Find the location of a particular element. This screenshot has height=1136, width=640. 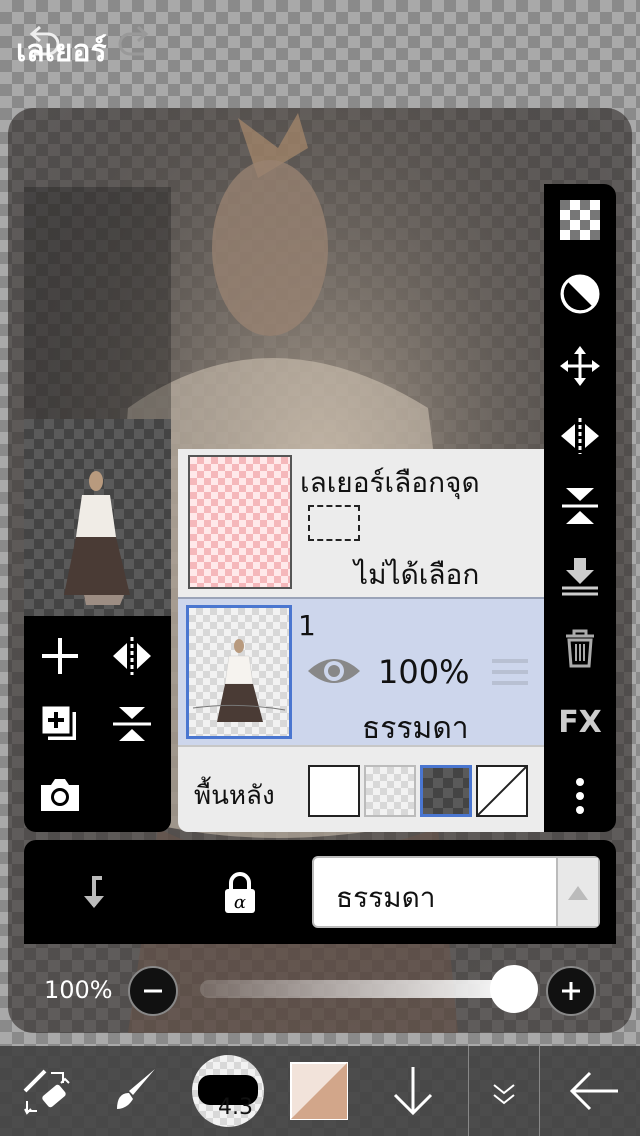

alpha-lock-icon: α is located at coordinates (240, 892).